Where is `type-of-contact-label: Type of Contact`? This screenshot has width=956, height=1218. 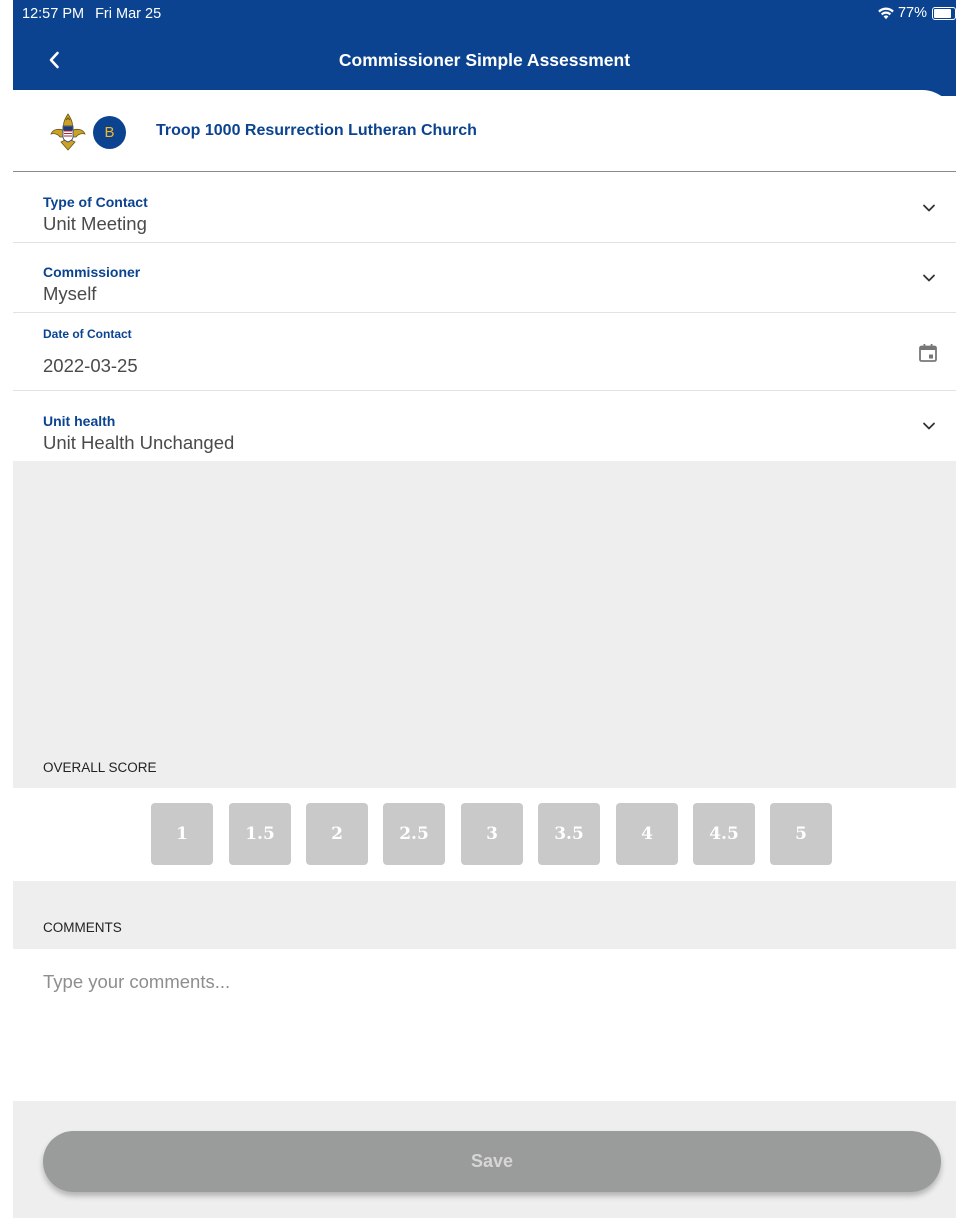 type-of-contact-label: Type of Contact is located at coordinates (95, 202).